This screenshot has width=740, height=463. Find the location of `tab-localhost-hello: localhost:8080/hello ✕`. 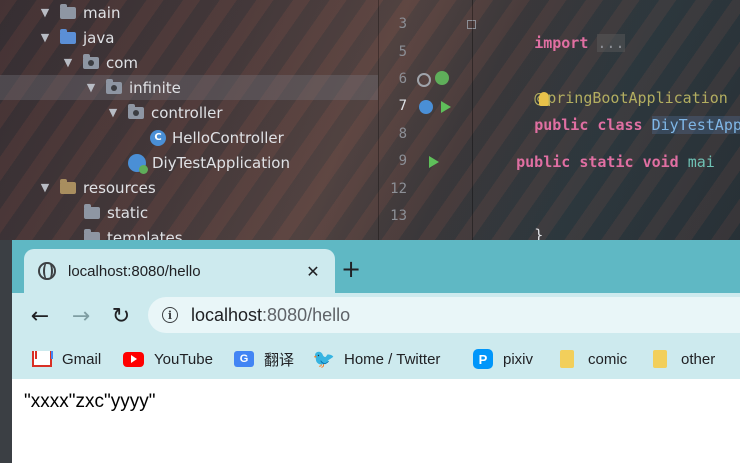

tab-localhost-hello: localhost:8080/hello ✕ is located at coordinates (179, 271).